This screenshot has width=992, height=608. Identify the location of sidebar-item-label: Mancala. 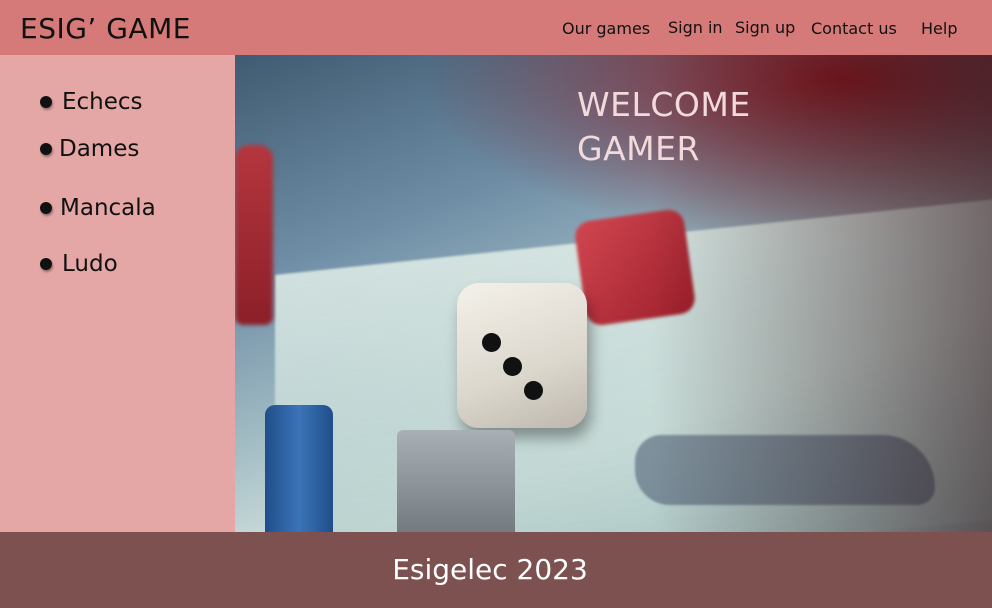
(108, 208).